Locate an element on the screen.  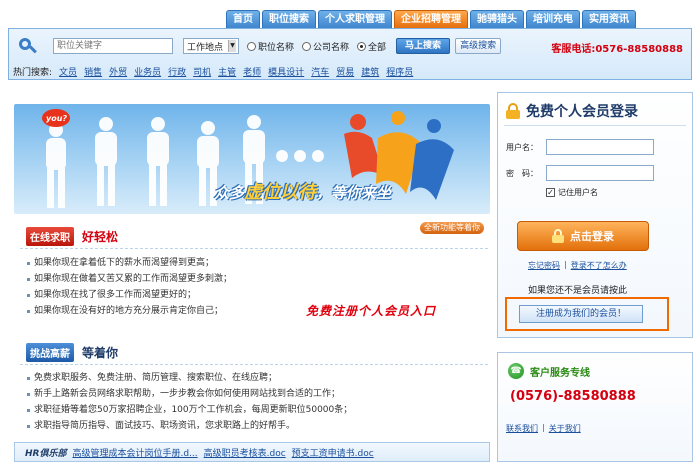
slogan-part2: ，等你来坐 is located at coordinates (354, 193).